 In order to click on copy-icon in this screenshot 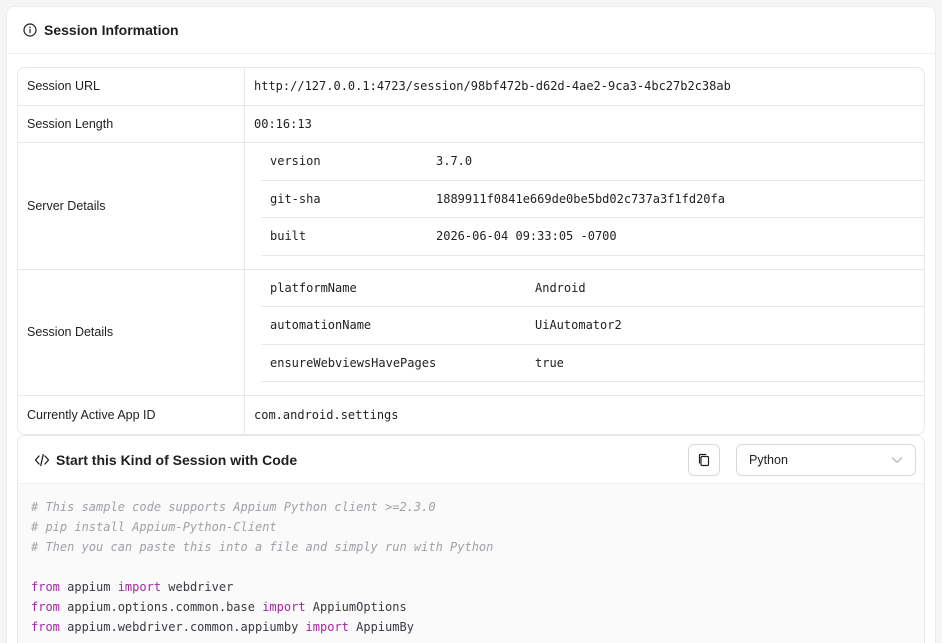, I will do `click(704, 460)`.